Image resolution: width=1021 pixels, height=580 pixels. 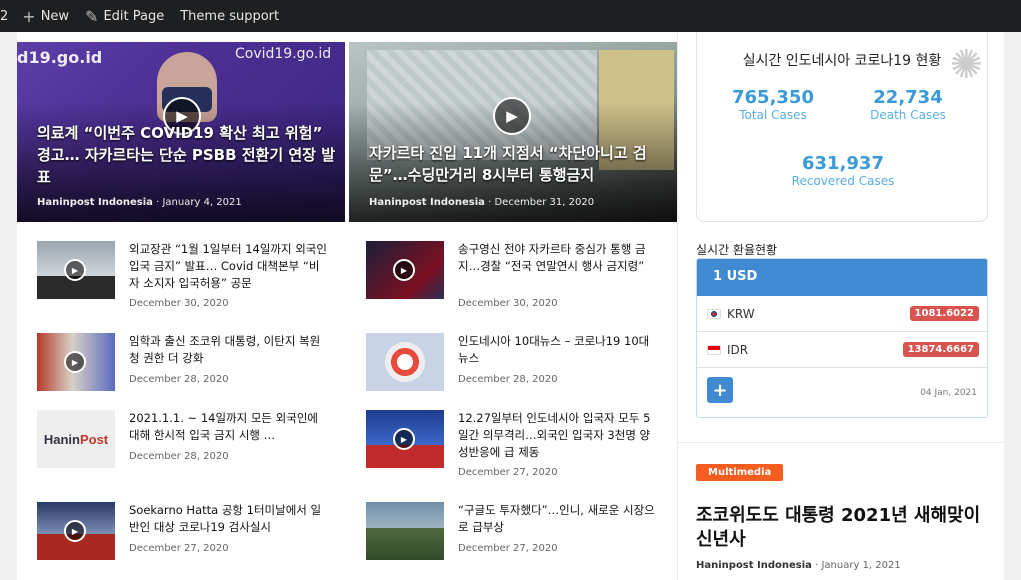 I want to click on edit-page-button: ✎ Edit Page, so click(x=124, y=16).